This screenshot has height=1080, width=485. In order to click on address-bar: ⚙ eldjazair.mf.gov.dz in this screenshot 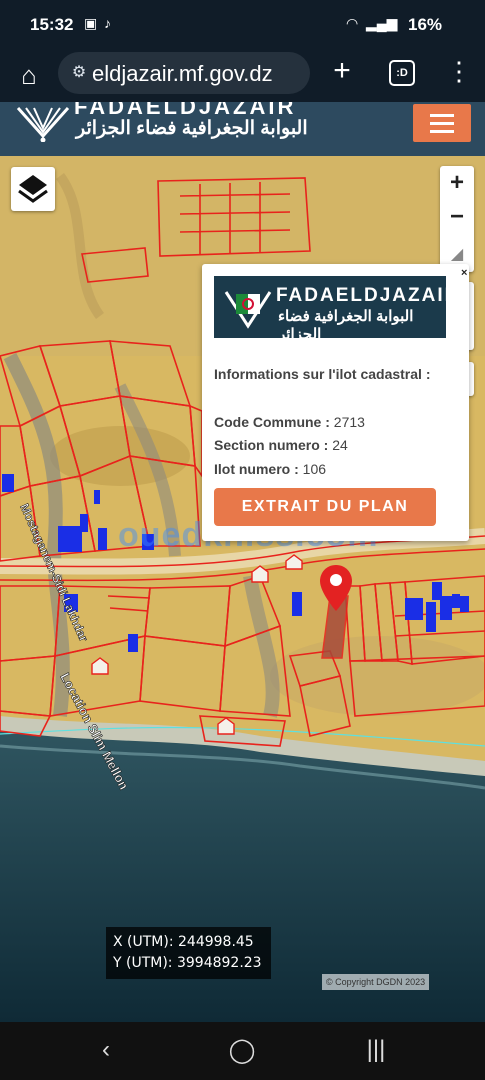, I will do `click(184, 73)`.